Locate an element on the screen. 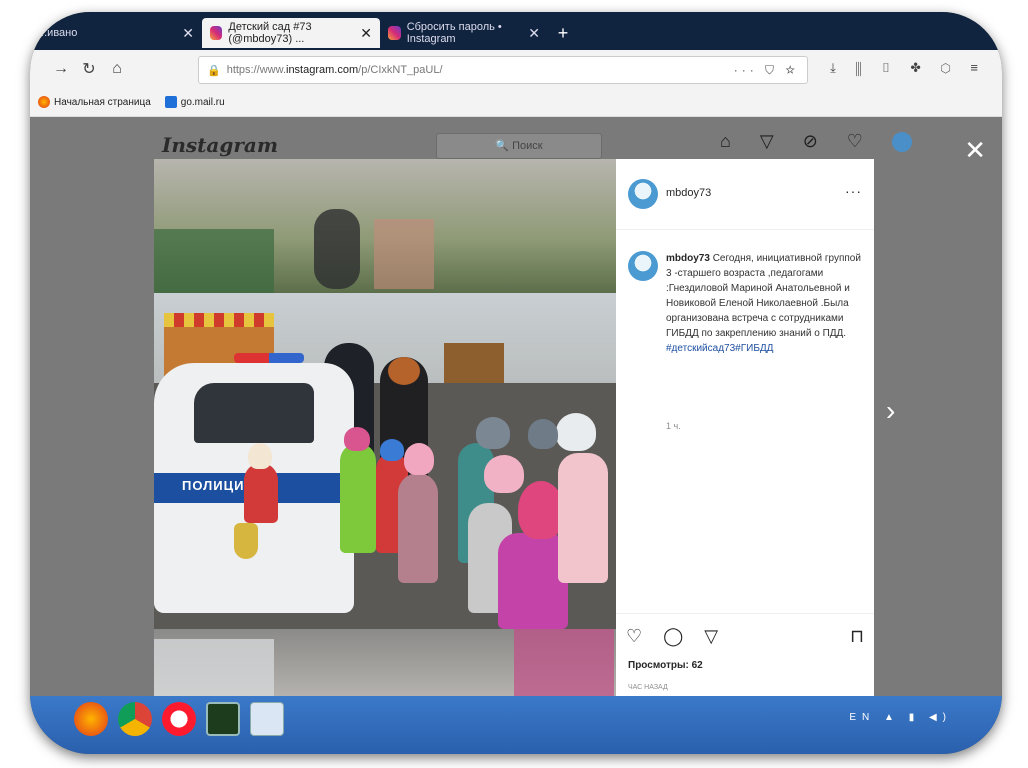 The width and height of the screenshot is (1028, 768). url-prefix: https://www. is located at coordinates (256, 70).